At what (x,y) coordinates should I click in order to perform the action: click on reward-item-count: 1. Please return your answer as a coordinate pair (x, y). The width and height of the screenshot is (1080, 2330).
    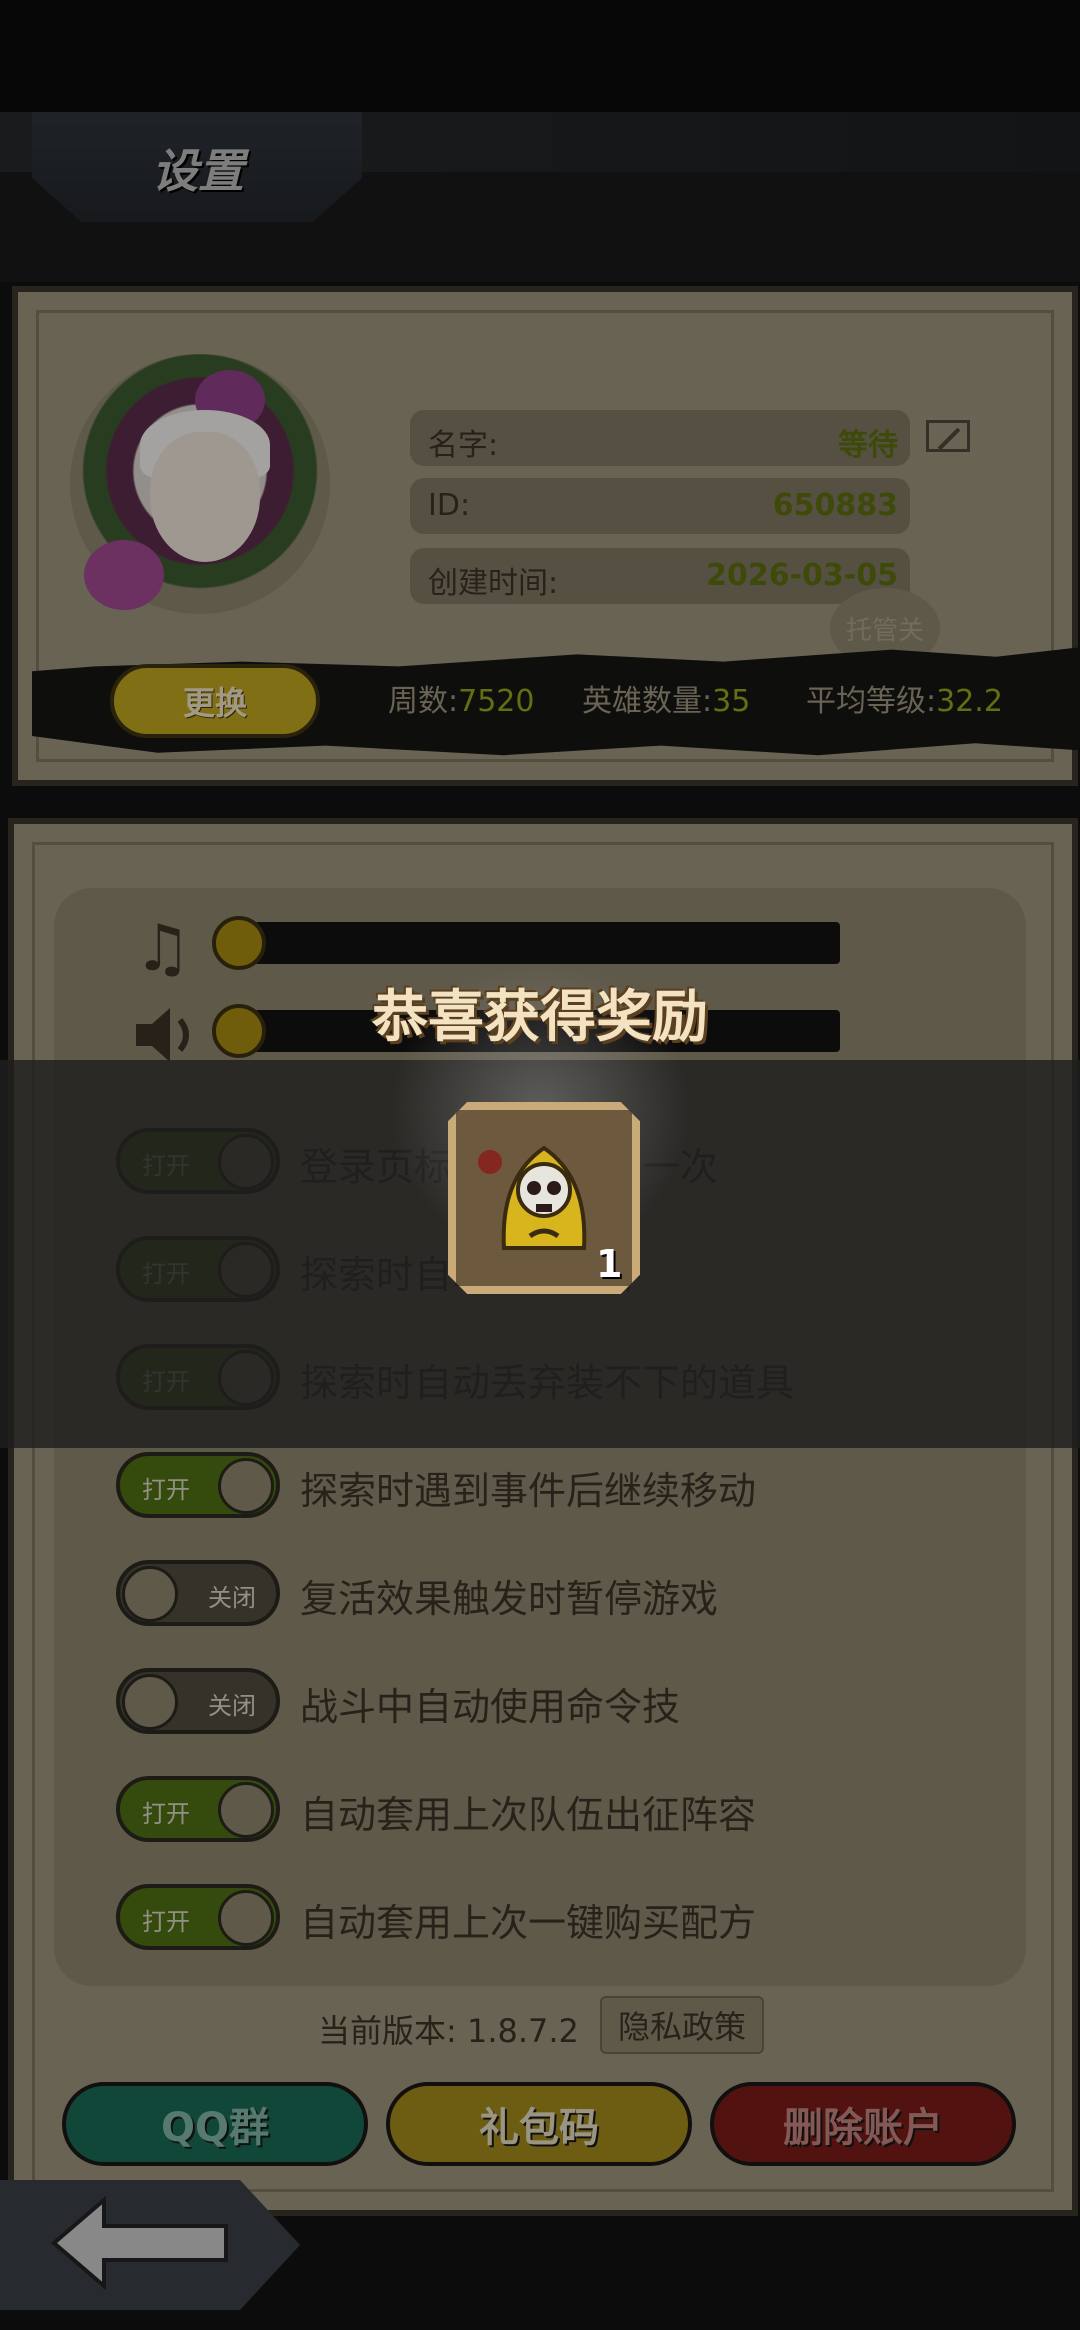
    Looking at the image, I should click on (609, 1264).